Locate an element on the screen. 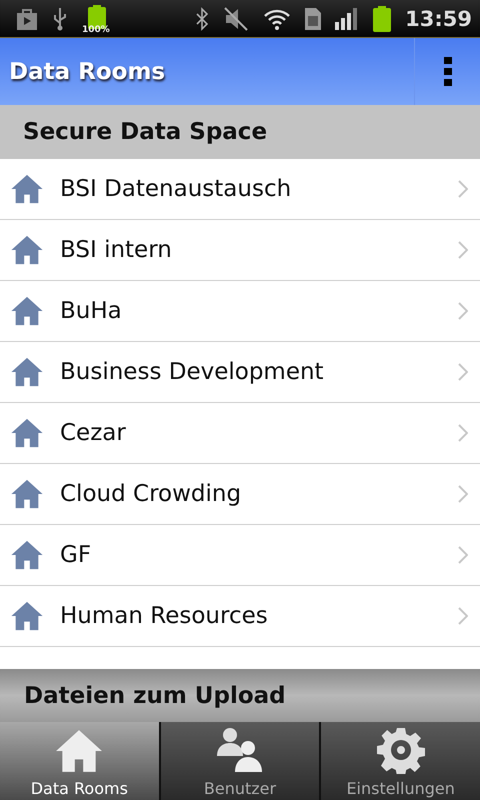  shopping-bag-icon is located at coordinates (27, 19).